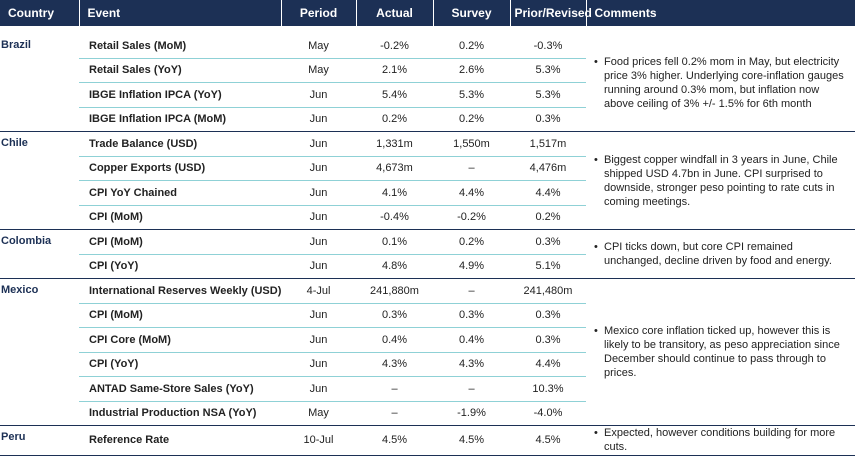 The image size is (855, 456). Describe the element at coordinates (548, 217) in the screenshot. I see `prior-cell: 0.2%` at that location.